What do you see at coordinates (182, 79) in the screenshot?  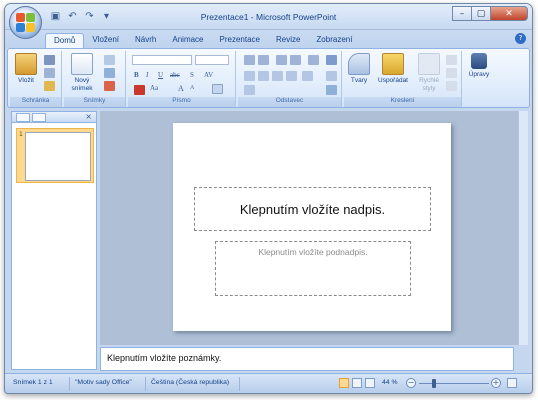 I see `font-group: B I U abc S AV Aa A A Písmo` at bounding box center [182, 79].